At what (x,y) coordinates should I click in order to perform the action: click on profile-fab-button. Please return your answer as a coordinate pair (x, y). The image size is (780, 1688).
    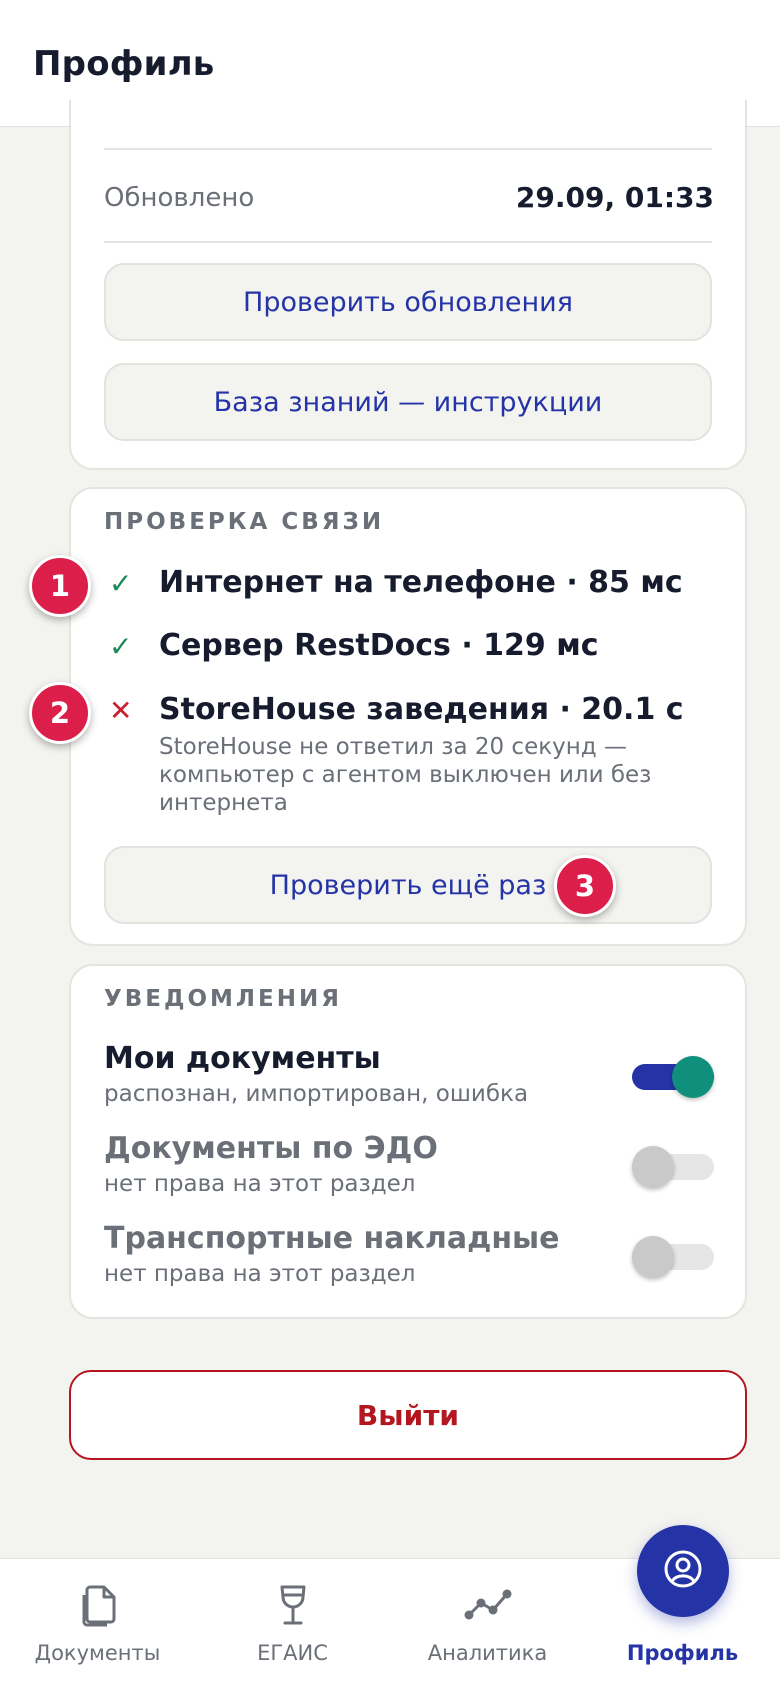
    Looking at the image, I should click on (683, 1571).